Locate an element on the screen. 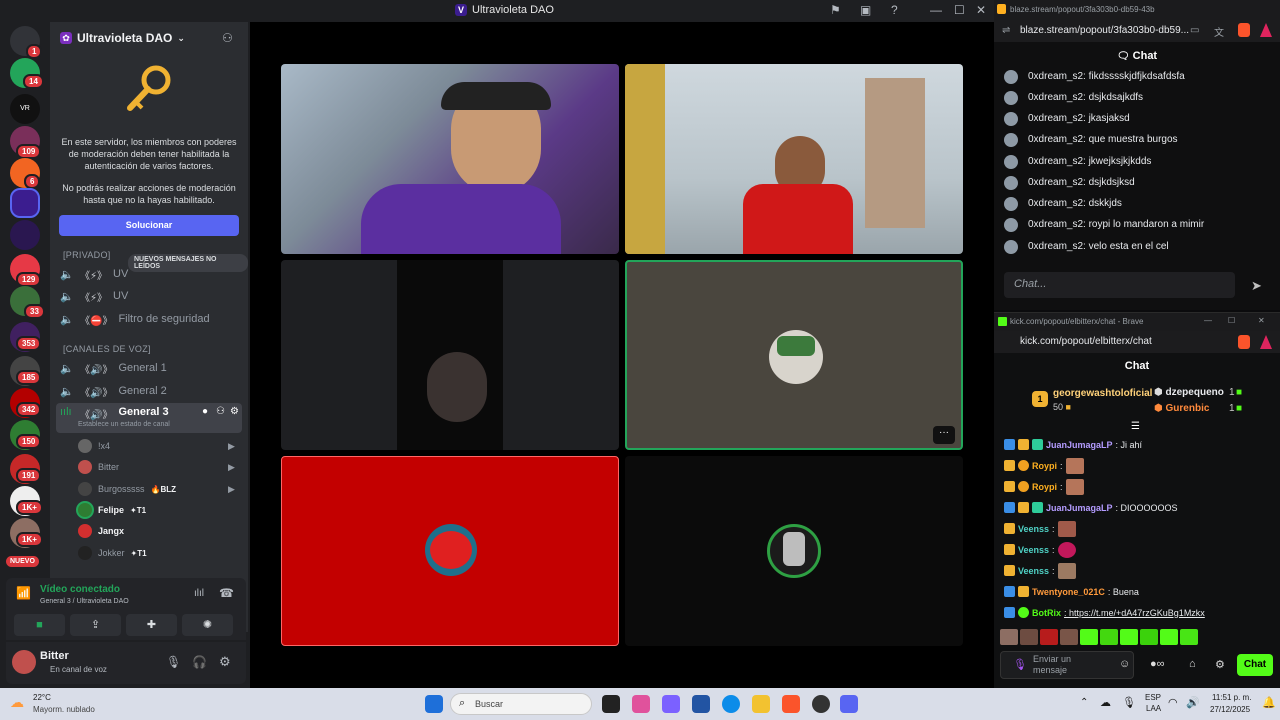 The width and height of the screenshot is (1280, 720). copilot-icon is located at coordinates (671, 704).